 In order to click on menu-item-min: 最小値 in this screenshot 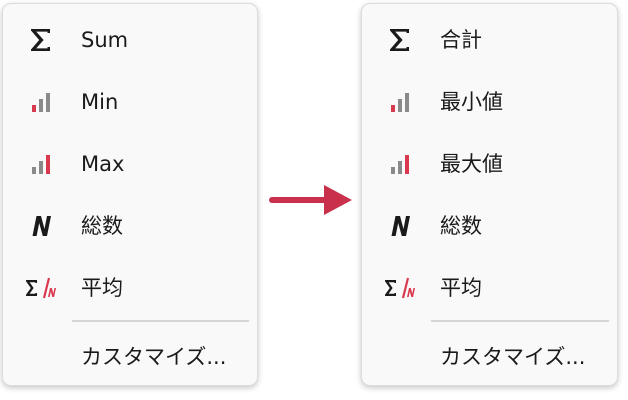, I will do `click(489, 102)`.